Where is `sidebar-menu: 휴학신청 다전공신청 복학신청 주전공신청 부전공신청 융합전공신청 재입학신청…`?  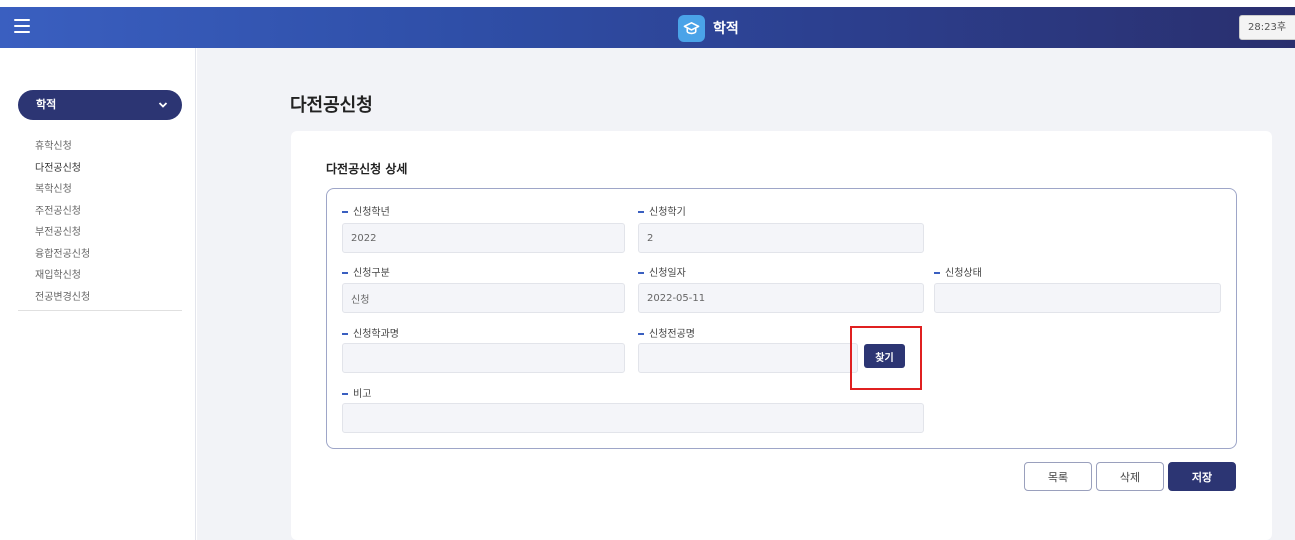
sidebar-menu: 휴학신청 다전공신청 복학신청 주전공신청 부전공신청 융합전공신청 재입학신청… is located at coordinates (62, 222).